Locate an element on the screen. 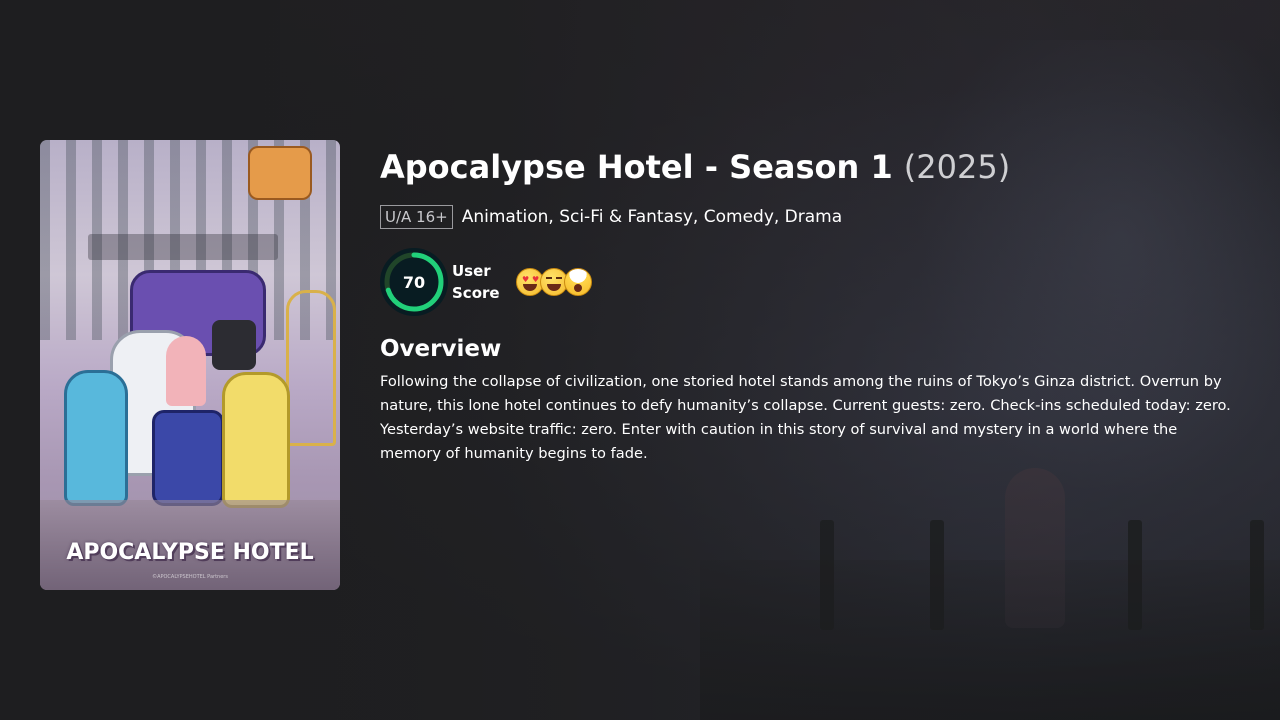 This screenshot has height=720, width=1280. poster-yellow-robot is located at coordinates (256, 440).